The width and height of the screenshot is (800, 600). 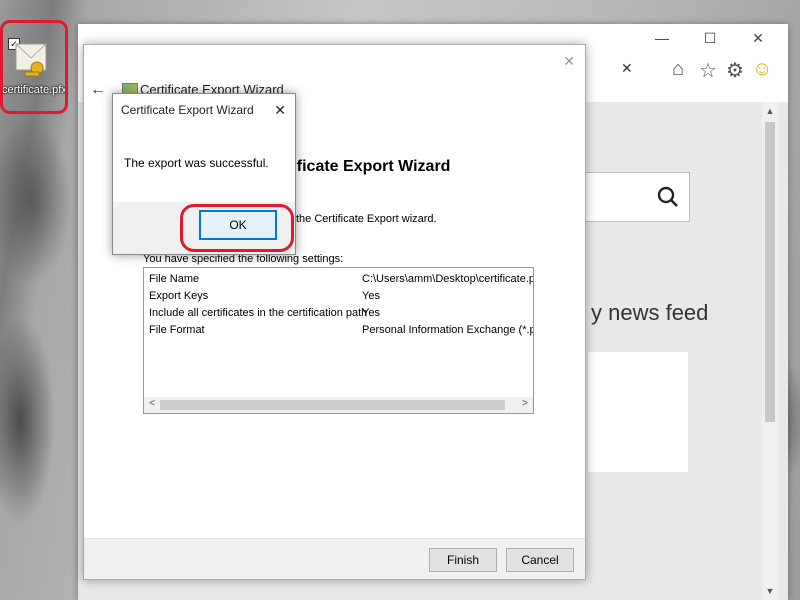 I want to click on dialog-message: The export was successful., so click(x=196, y=163).